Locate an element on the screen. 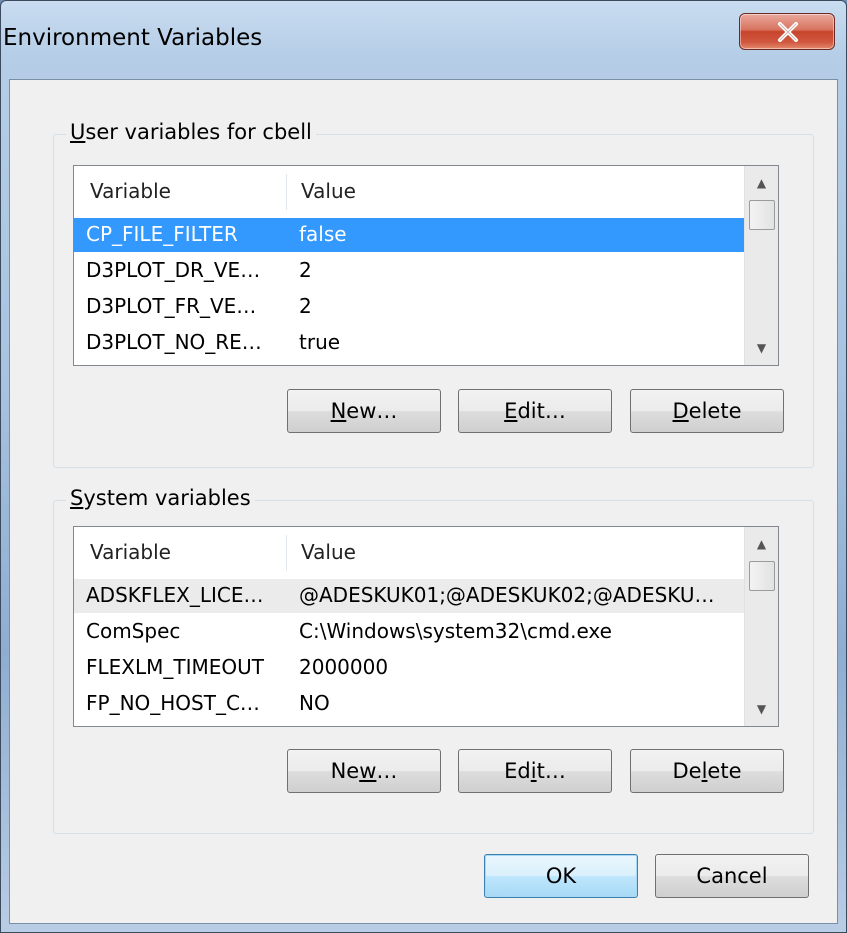  close-button is located at coordinates (787, 31).